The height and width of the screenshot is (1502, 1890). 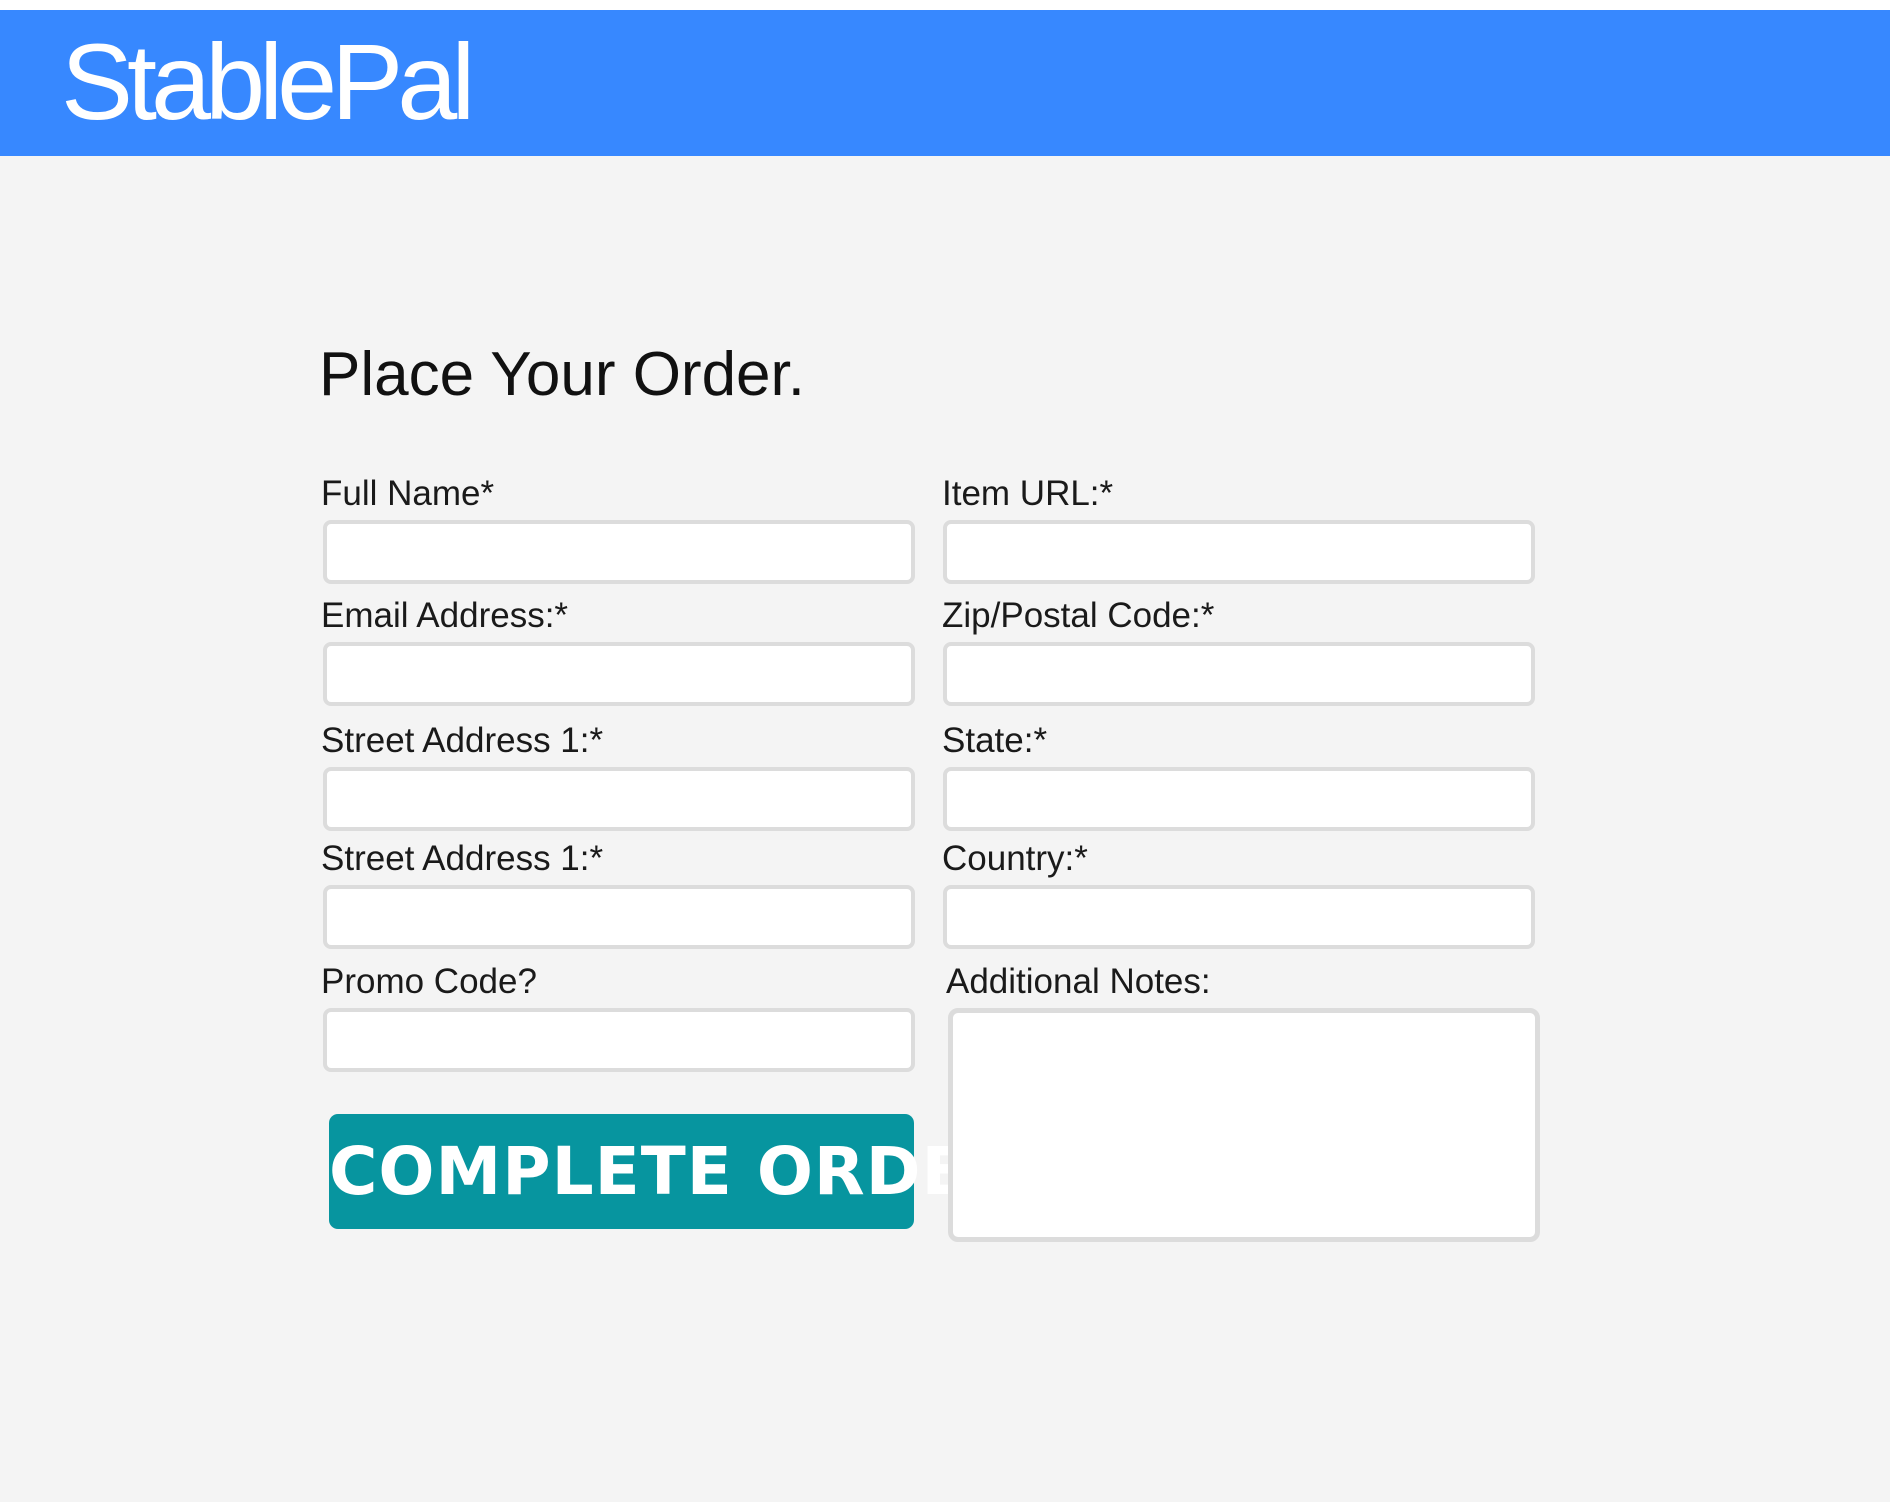 What do you see at coordinates (619, 799) in the screenshot?
I see `street-address-1-input` at bounding box center [619, 799].